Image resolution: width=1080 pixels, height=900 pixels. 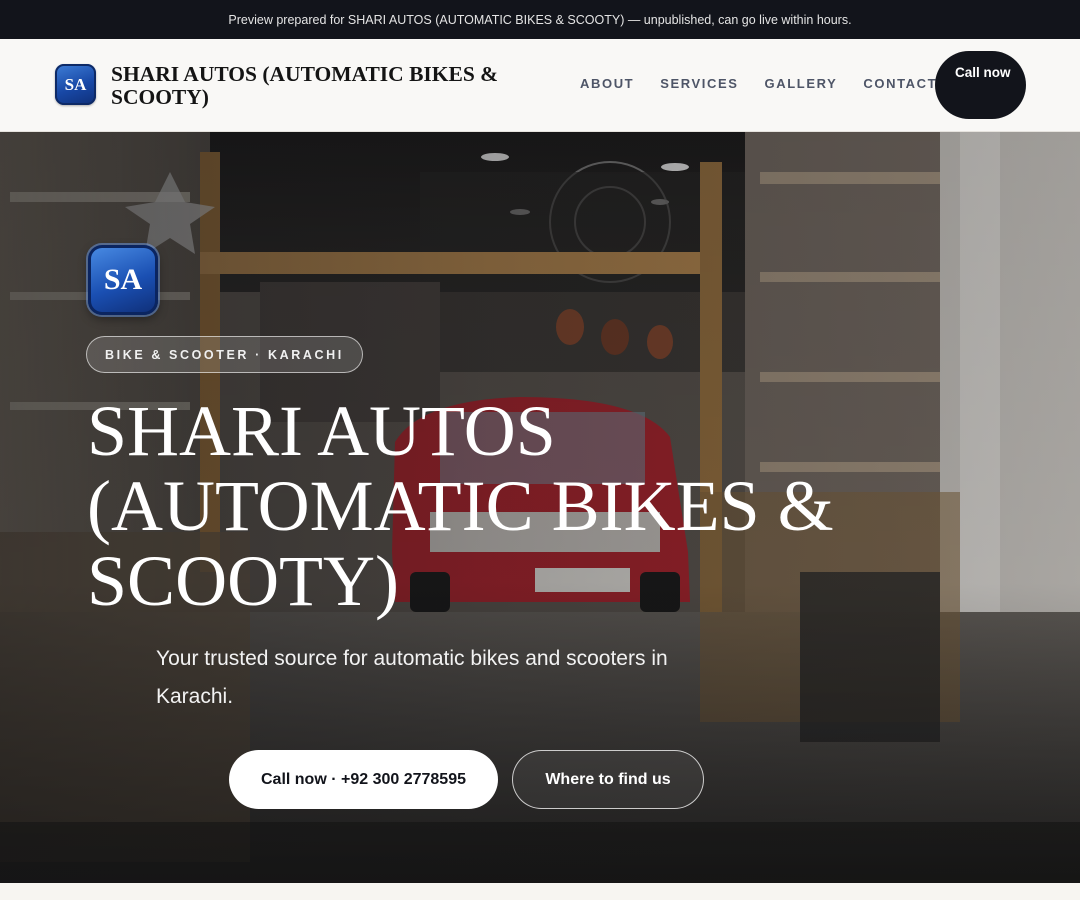 I want to click on nav-about: ABOUT, so click(x=607, y=83).